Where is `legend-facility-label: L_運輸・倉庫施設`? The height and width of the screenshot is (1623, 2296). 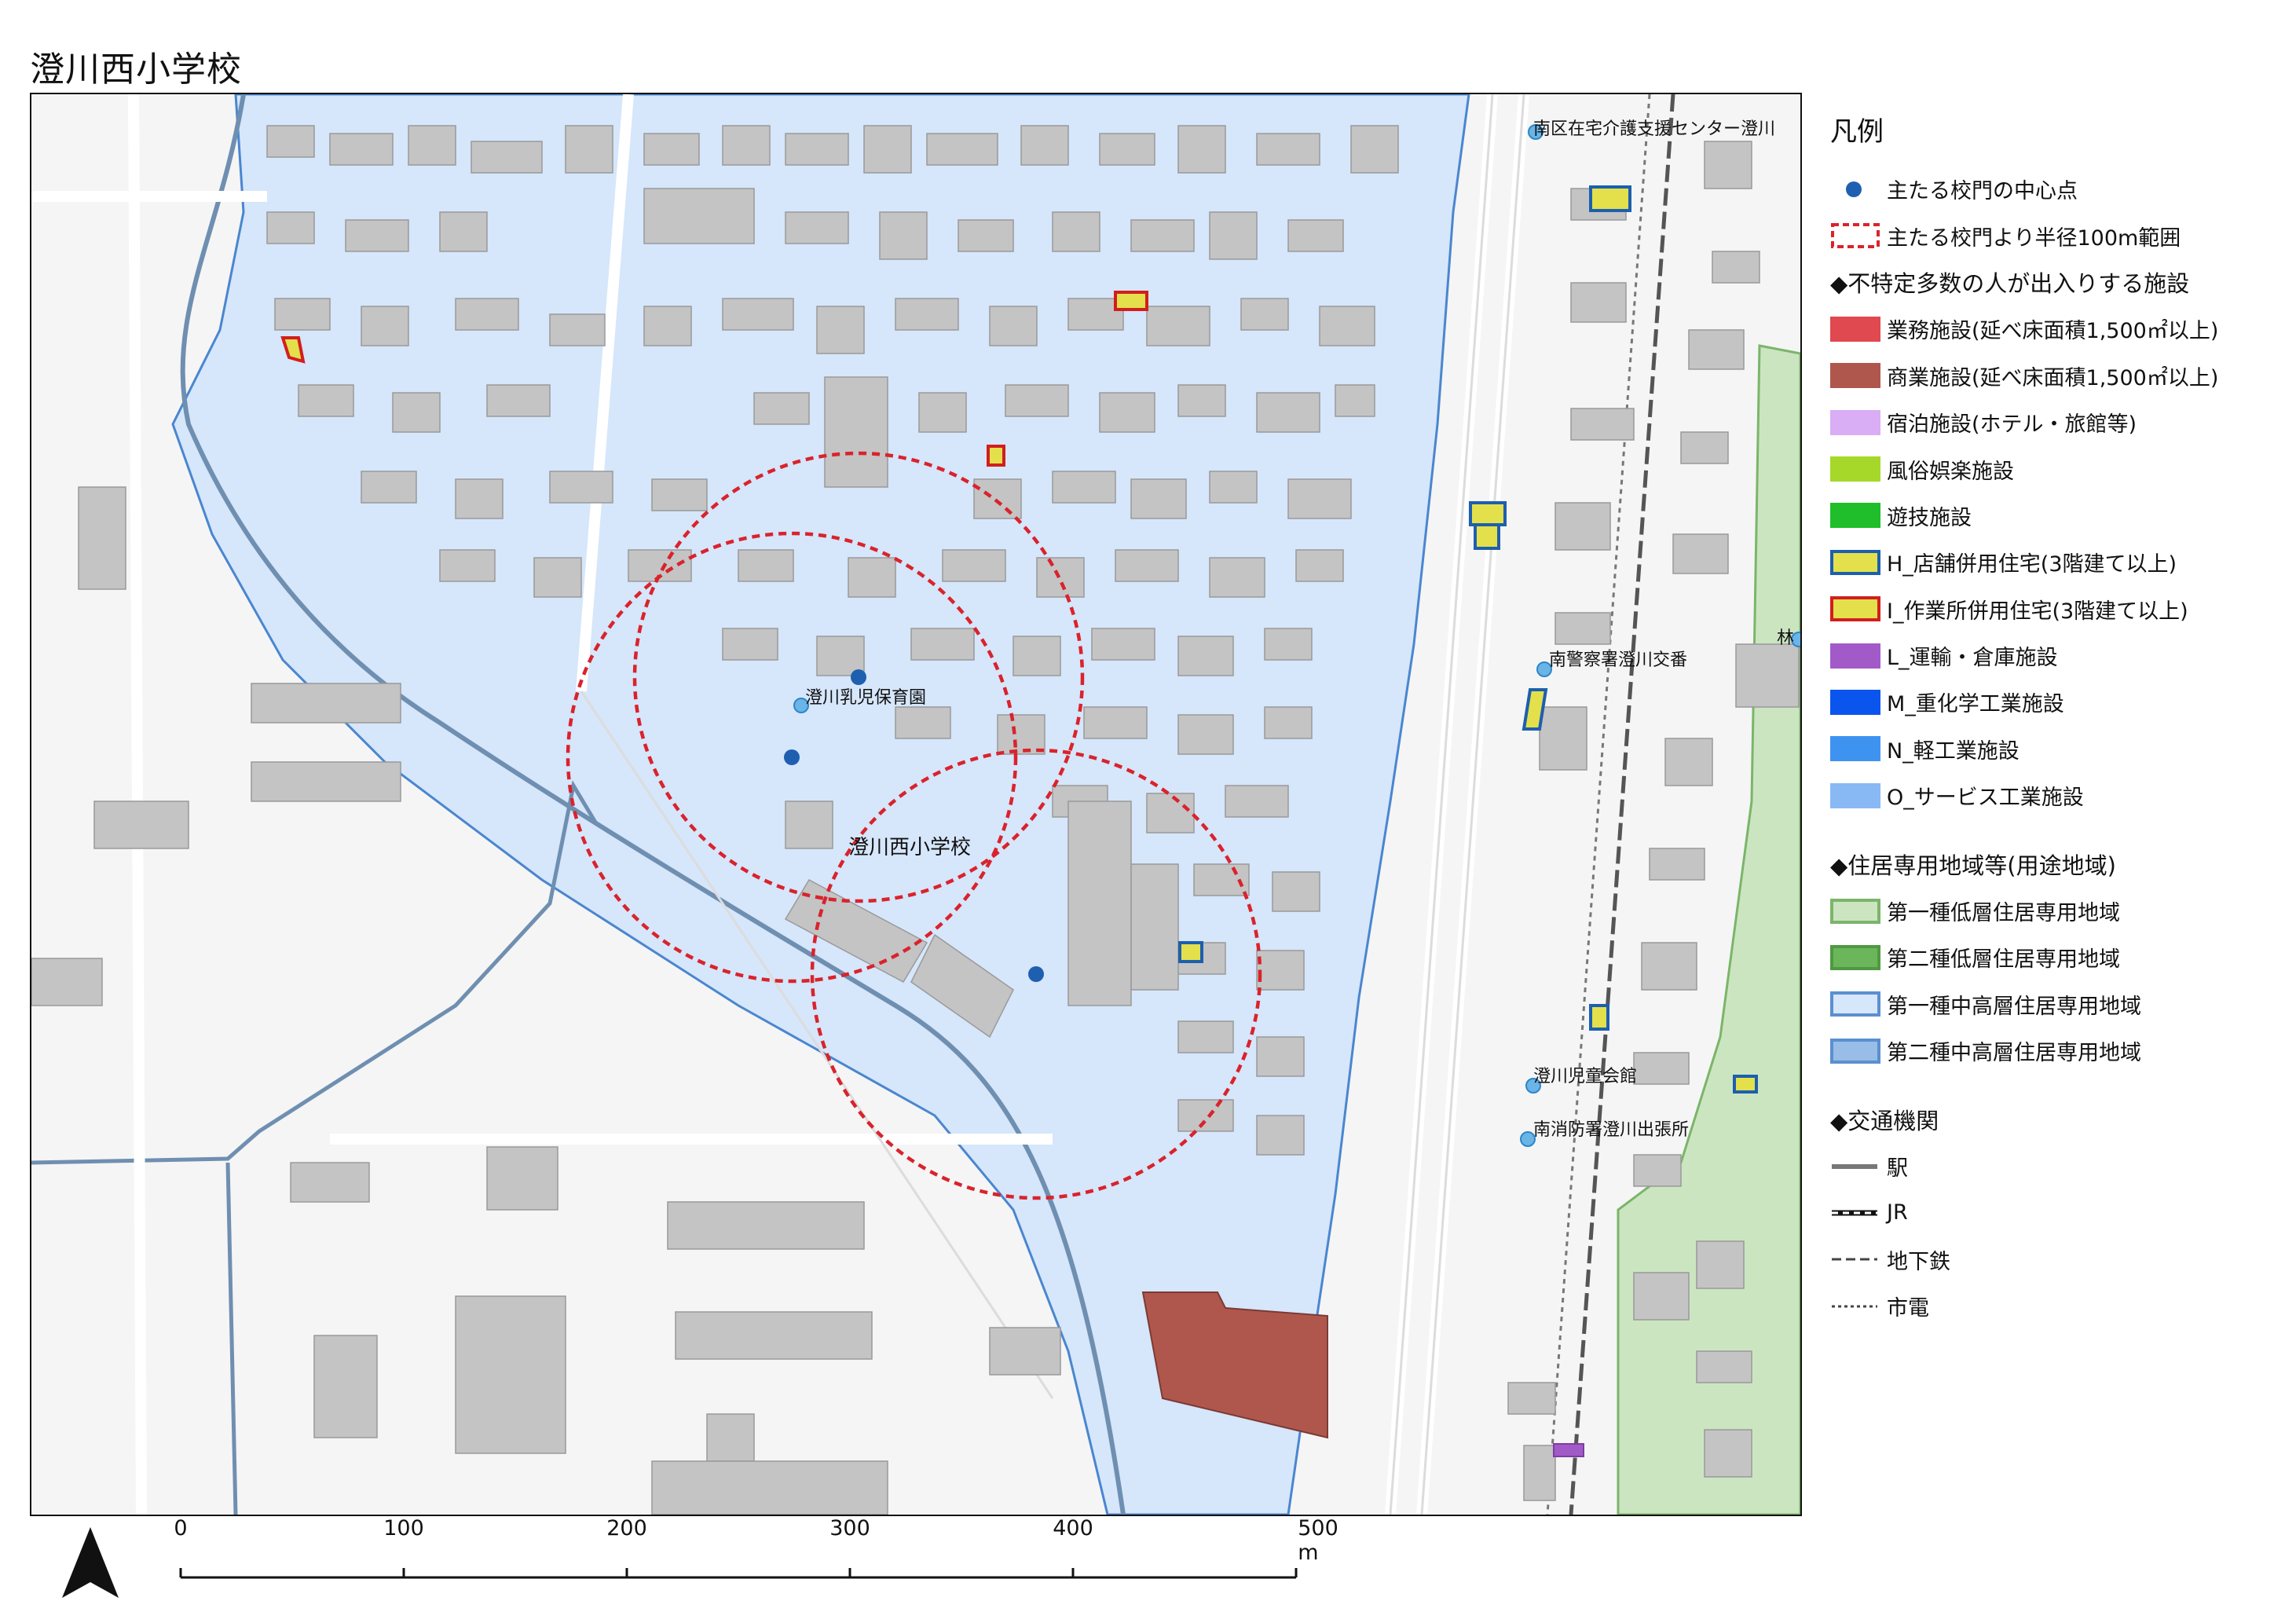 legend-facility-label: L_運輸・倉庫施設 is located at coordinates (1972, 658).